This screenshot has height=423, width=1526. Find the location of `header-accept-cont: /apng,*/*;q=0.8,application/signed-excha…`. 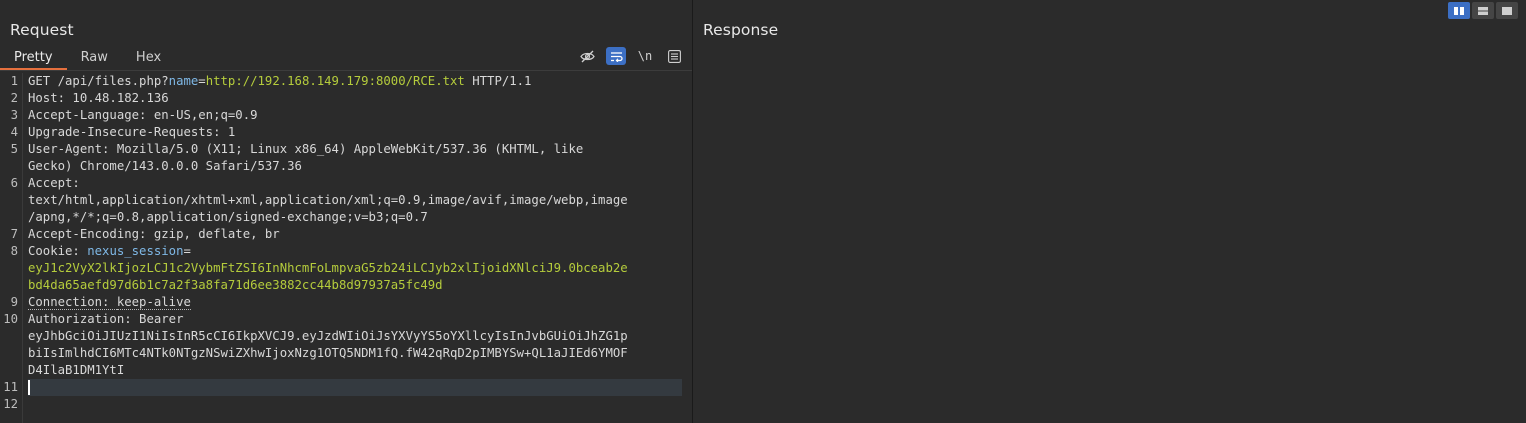

header-accept-cont: /apng,*/*;q=0.8,application/signed-excha… is located at coordinates (228, 217).